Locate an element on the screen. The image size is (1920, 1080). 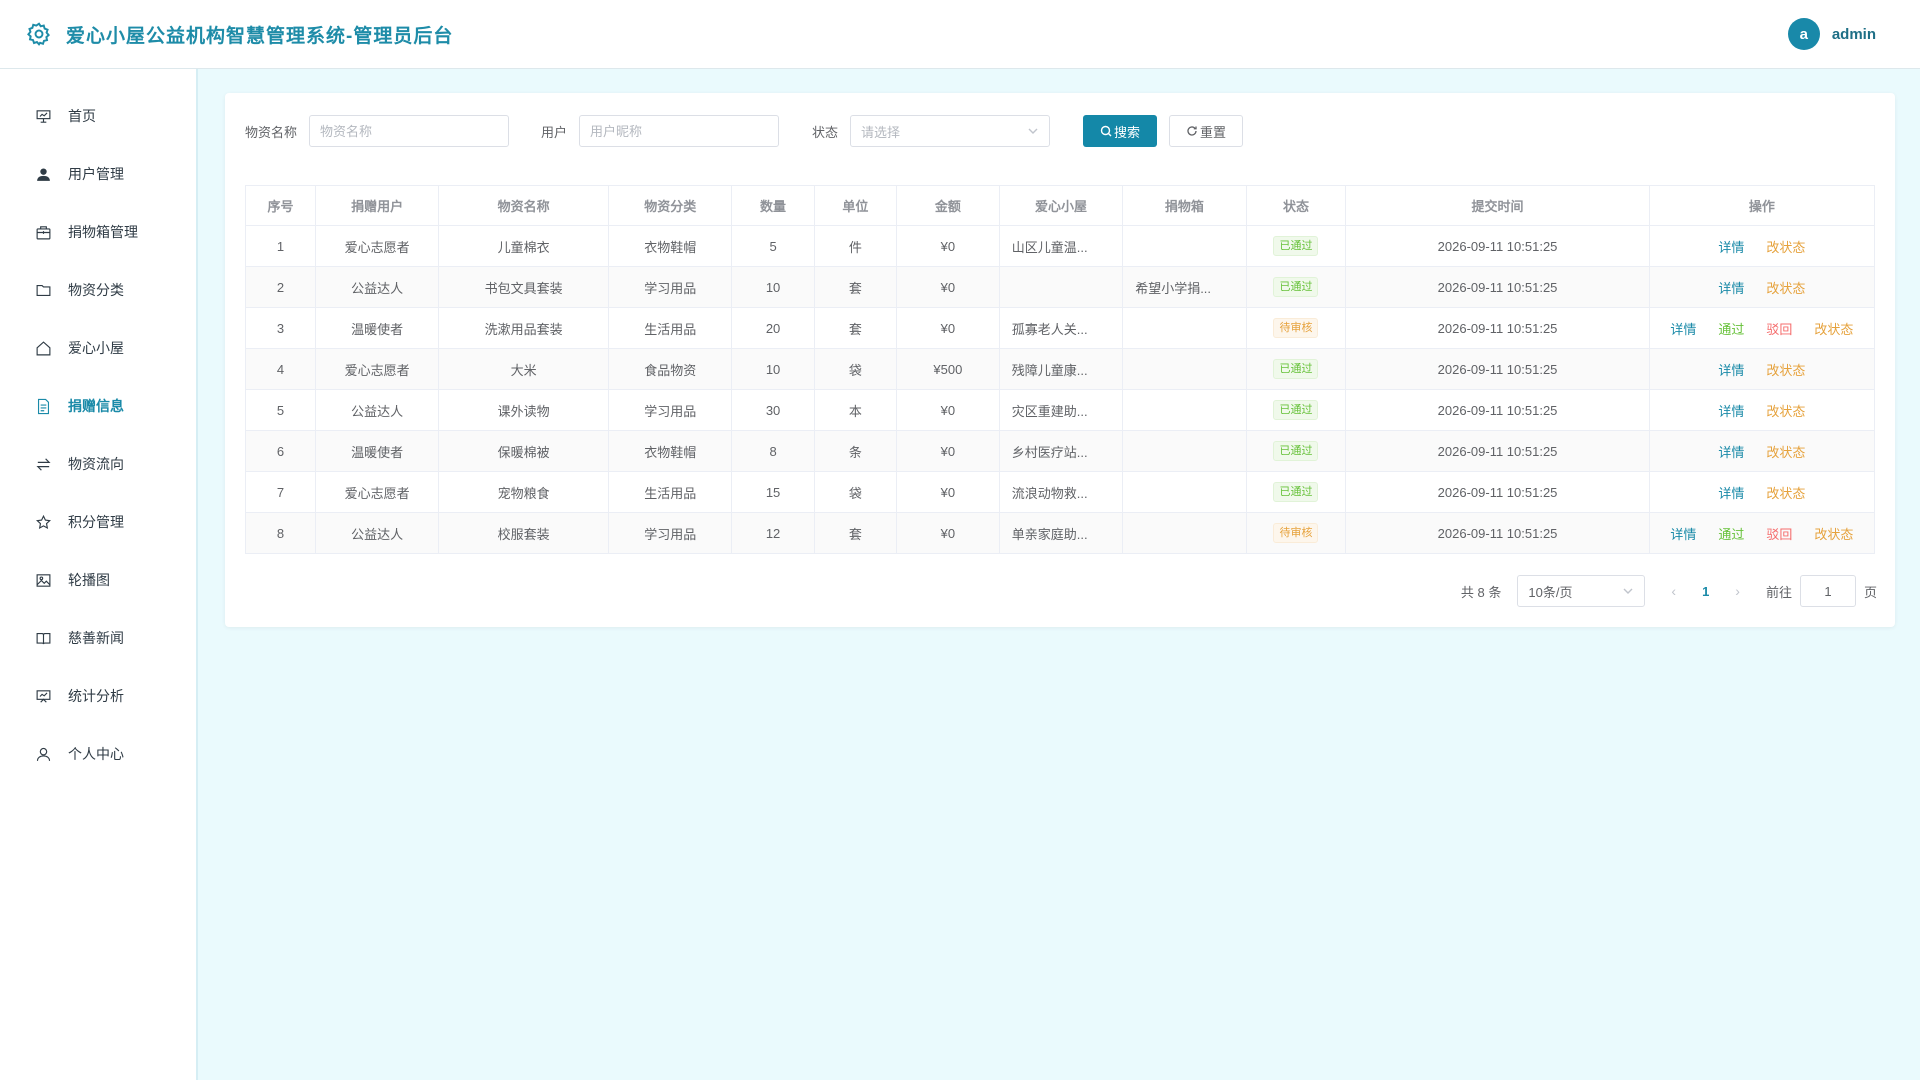
reset-button: 重置 is located at coordinates (1206, 131).